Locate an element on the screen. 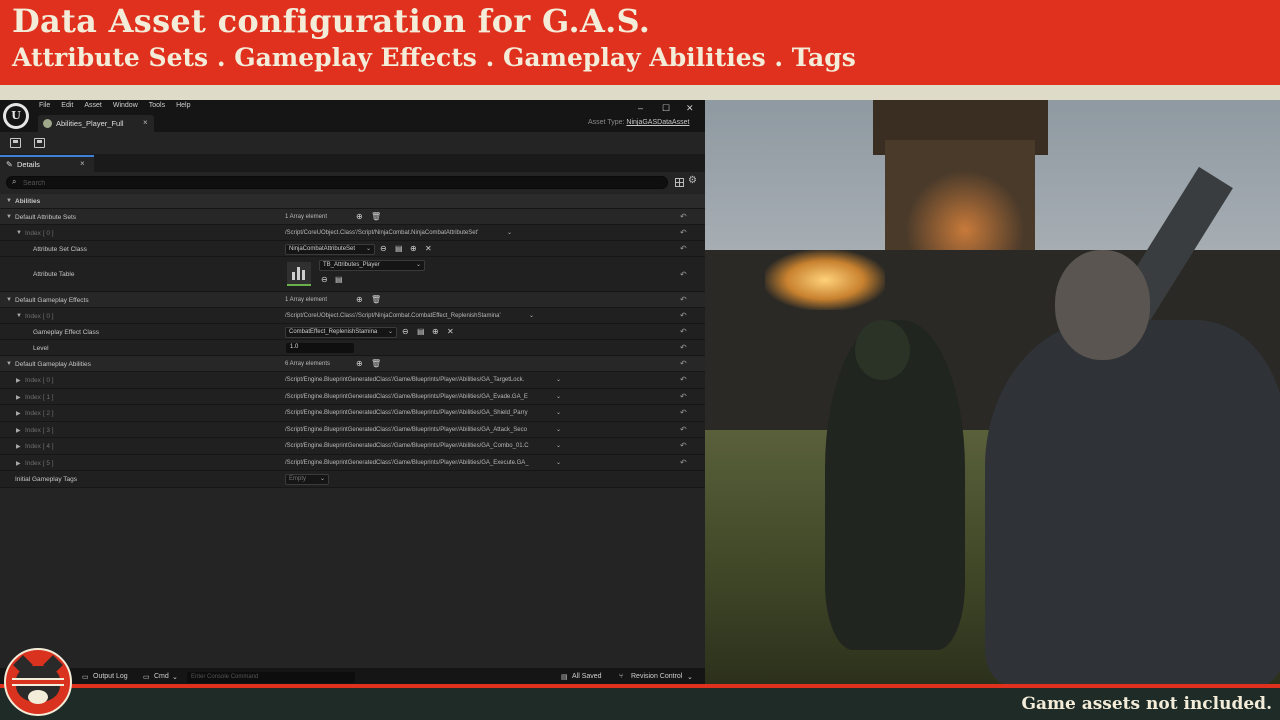 Image resolution: width=1280 pixels, height=720 pixels. level-input: 1.0 is located at coordinates (320, 348).